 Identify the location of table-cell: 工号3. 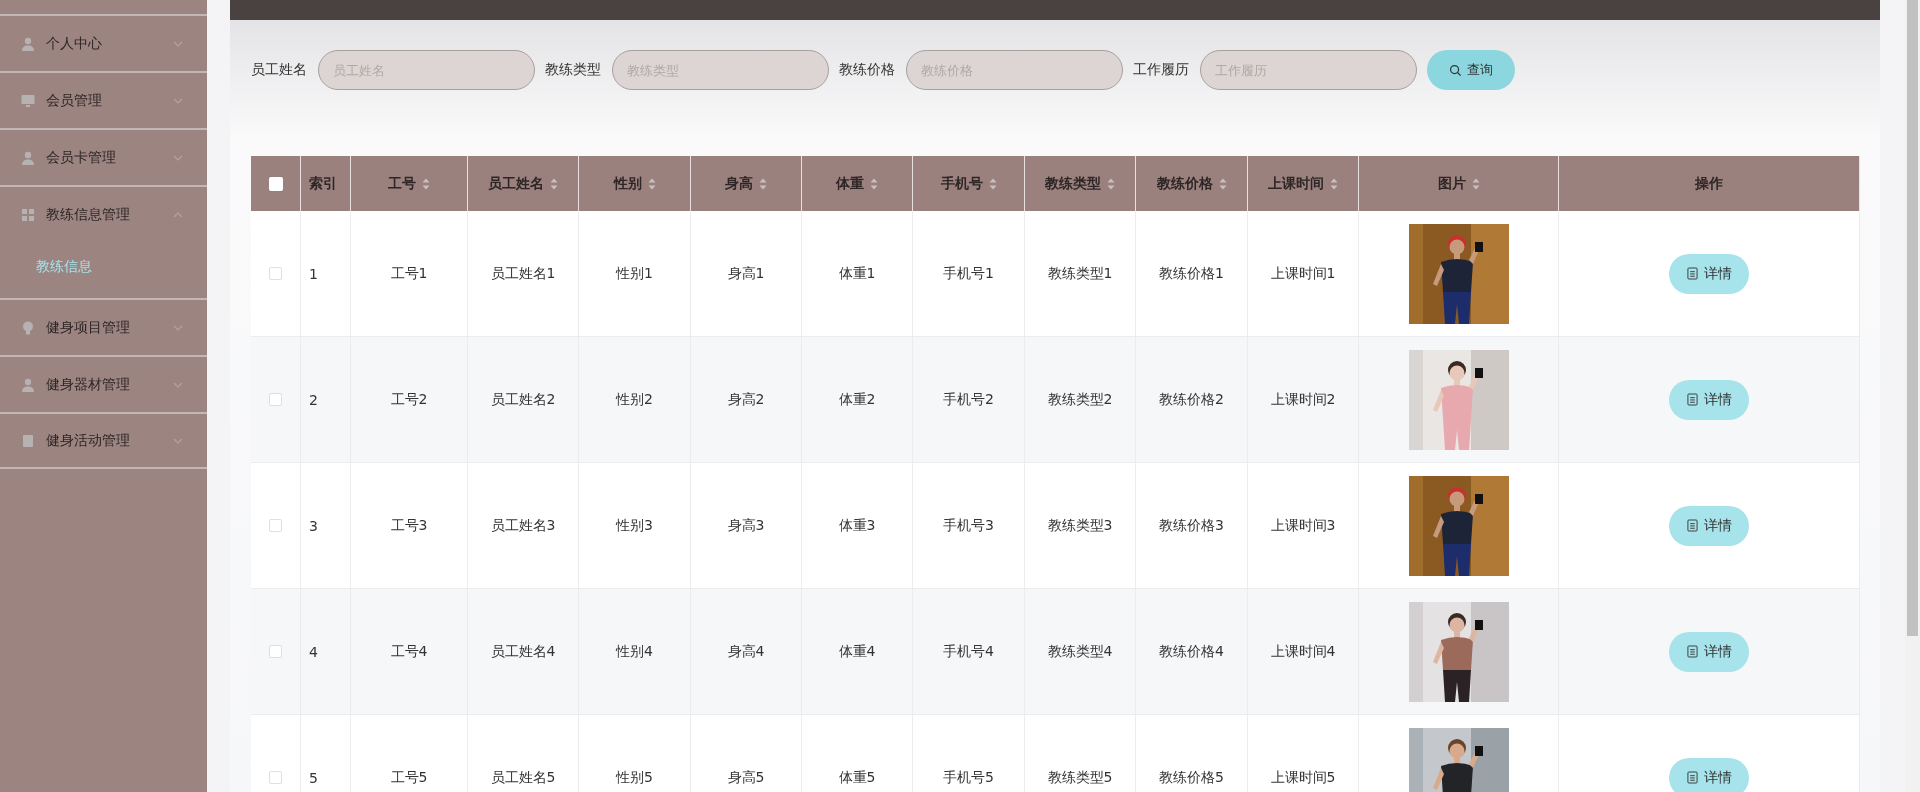
(409, 525).